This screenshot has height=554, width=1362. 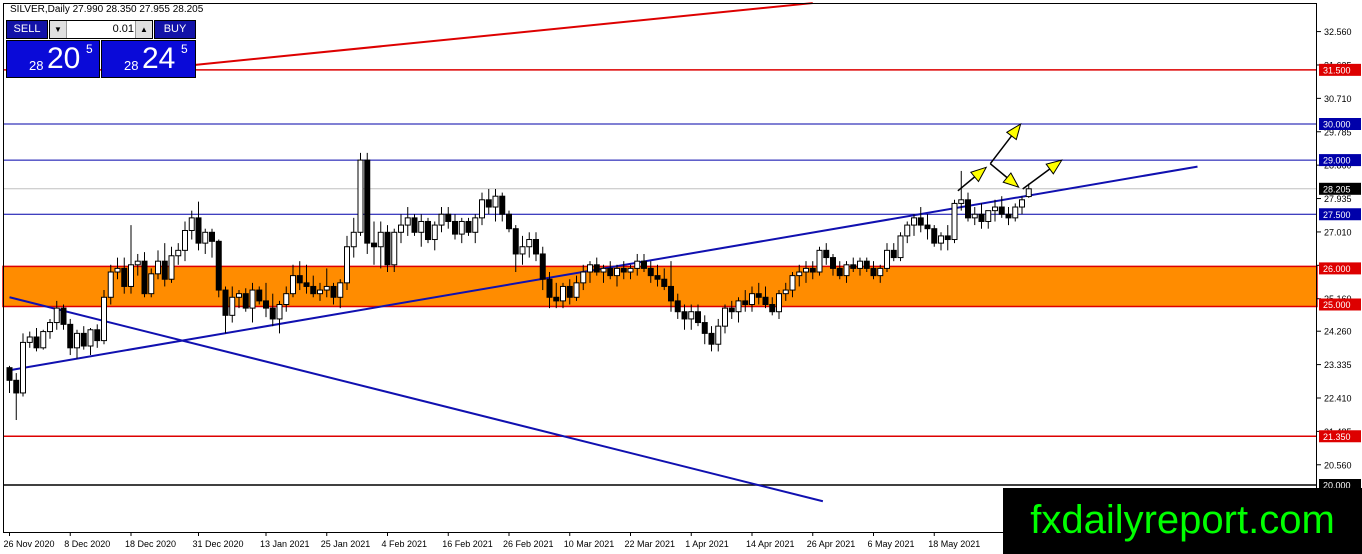 What do you see at coordinates (285, 544) in the screenshot?
I see `x-tick-label: 13 Jan 2021` at bounding box center [285, 544].